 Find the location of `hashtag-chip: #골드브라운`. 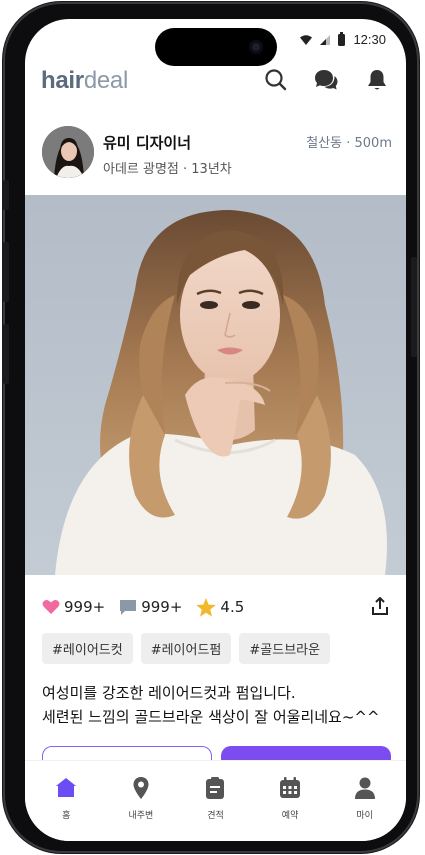

hashtag-chip: #골드브라운 is located at coordinates (285, 648).